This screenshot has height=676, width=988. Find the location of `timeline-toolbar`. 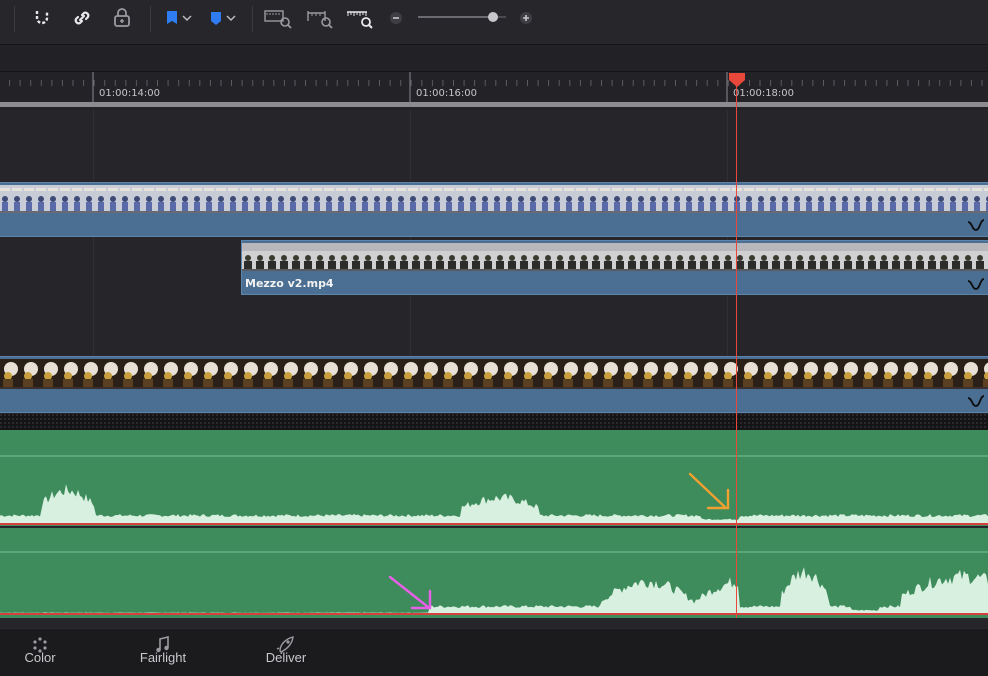

timeline-toolbar is located at coordinates (494, 22).